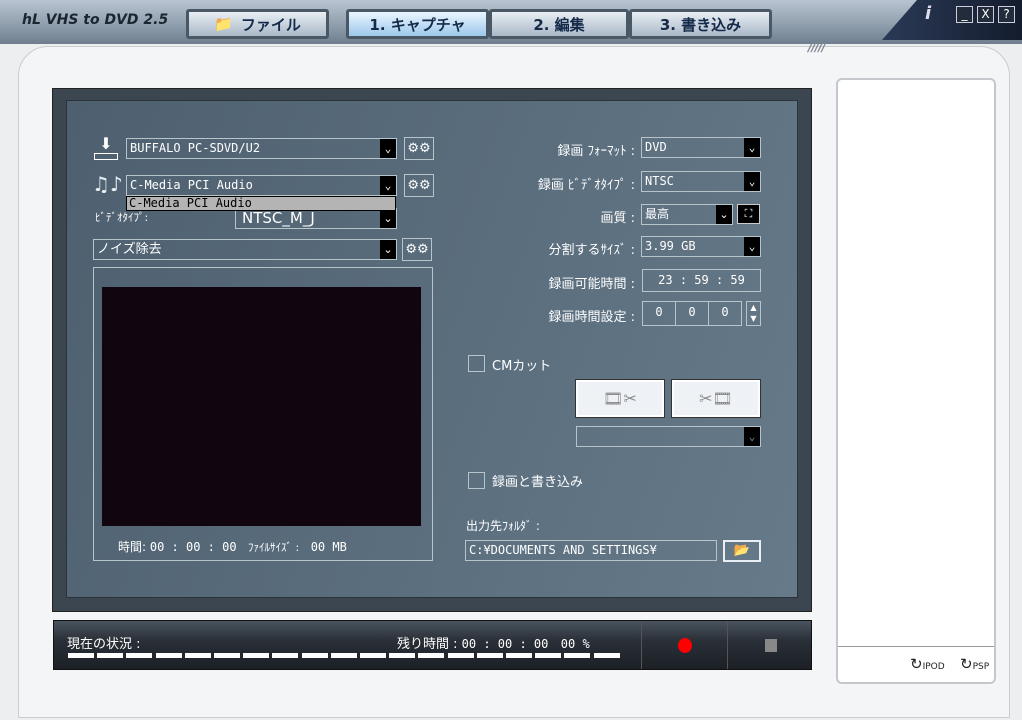 The width and height of the screenshot is (1022, 720). I want to click on audio-dropdown-option: C-Media PCI Audio, so click(261, 203).